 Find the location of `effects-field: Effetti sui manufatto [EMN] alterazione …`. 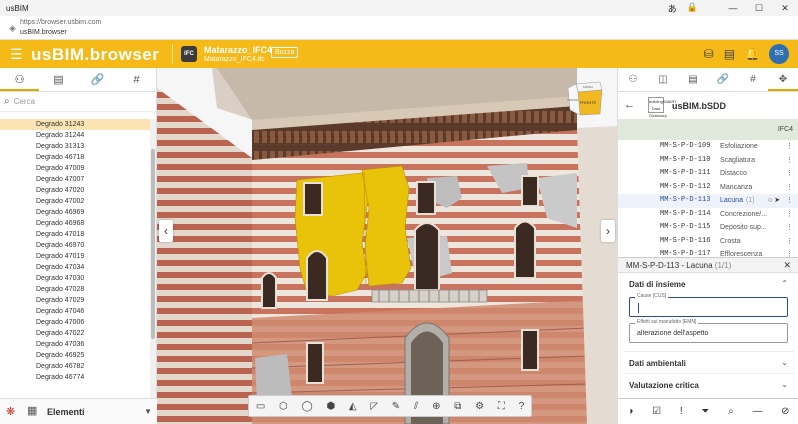

effects-field: Effetti sui manufatto [EMN] alterazione … is located at coordinates (708, 331).